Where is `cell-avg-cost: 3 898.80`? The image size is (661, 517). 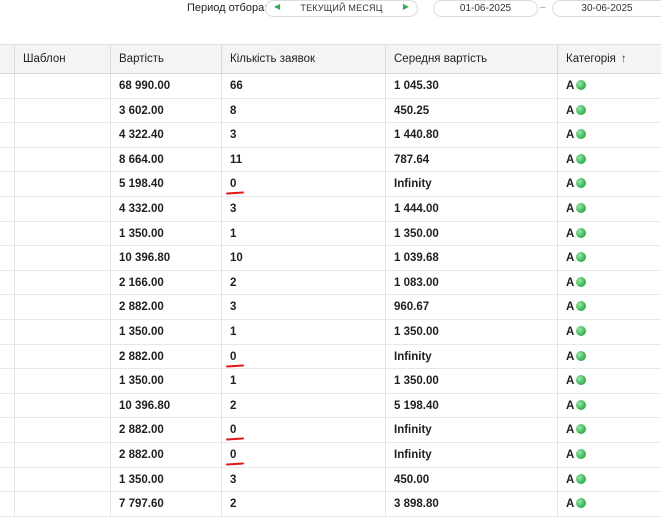 cell-avg-cost: 3 898.80 is located at coordinates (471, 504).